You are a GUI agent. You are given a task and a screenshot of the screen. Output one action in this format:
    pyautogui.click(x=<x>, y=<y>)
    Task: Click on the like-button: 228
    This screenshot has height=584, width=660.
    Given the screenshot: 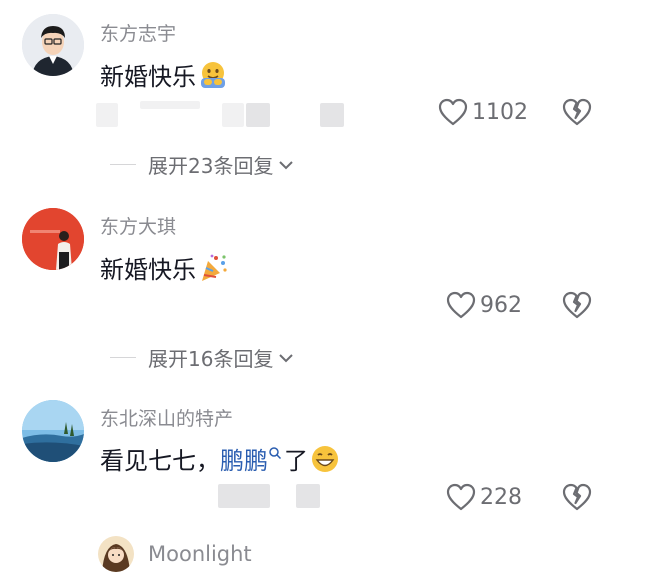 What is the action you would take?
    pyautogui.click(x=484, y=497)
    